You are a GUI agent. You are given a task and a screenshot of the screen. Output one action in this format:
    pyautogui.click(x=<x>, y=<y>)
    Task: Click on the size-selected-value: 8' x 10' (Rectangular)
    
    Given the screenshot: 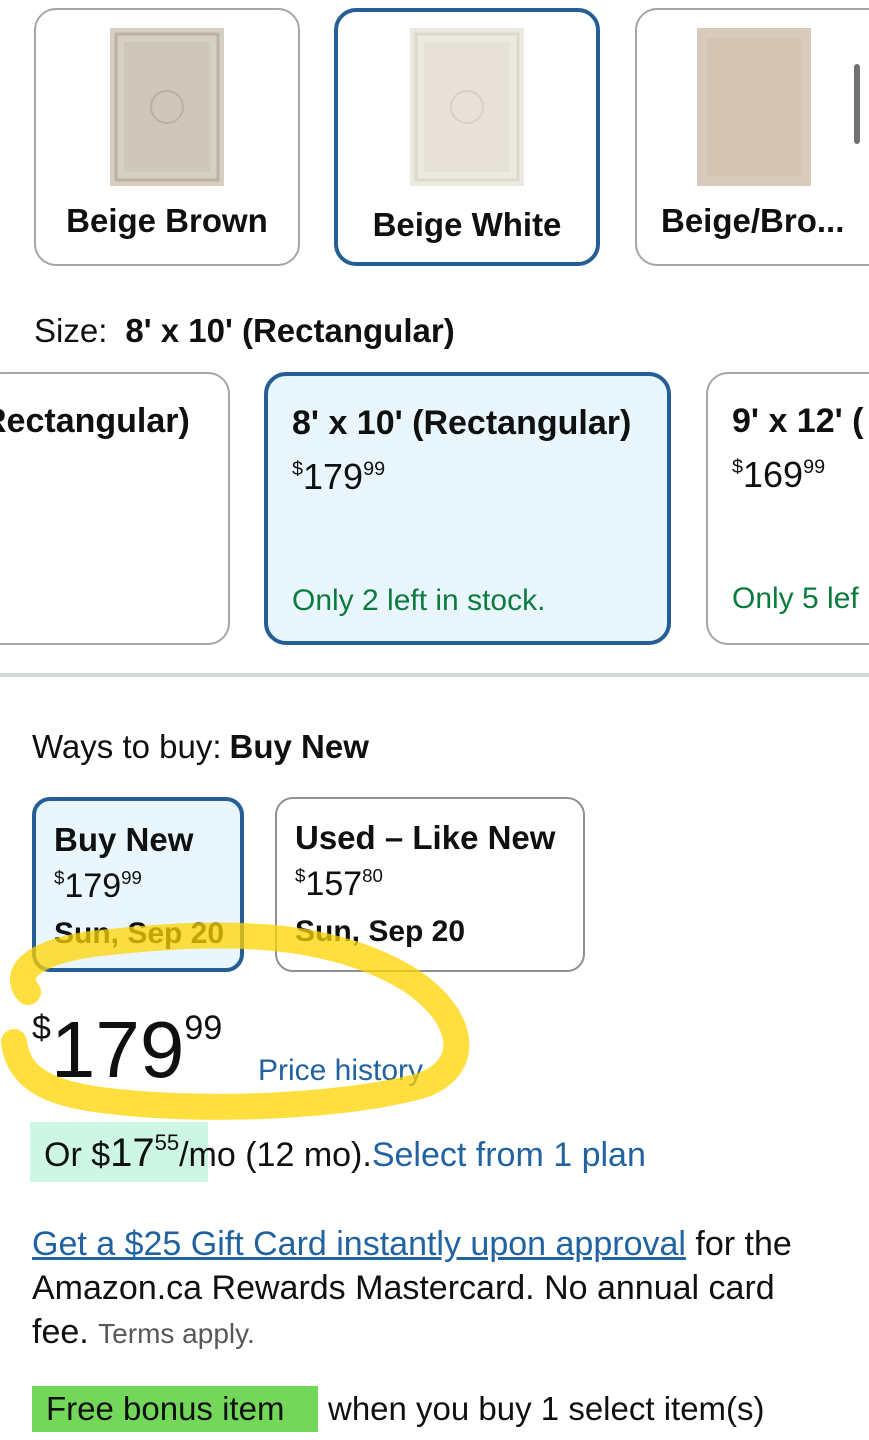 What is the action you would take?
    pyautogui.click(x=290, y=330)
    